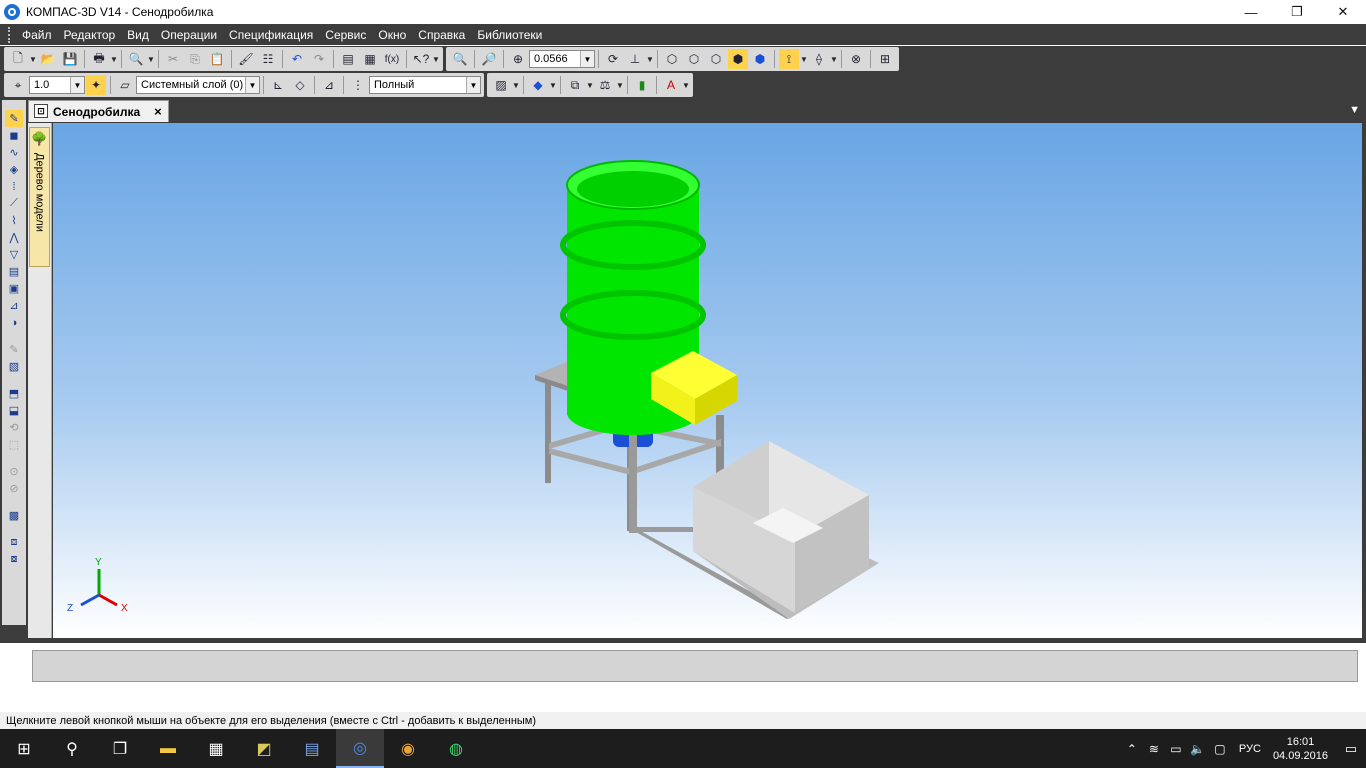 The height and width of the screenshot is (768, 1366). What do you see at coordinates (120, 748) in the screenshot?
I see `task-view-icon: ❐` at bounding box center [120, 748].